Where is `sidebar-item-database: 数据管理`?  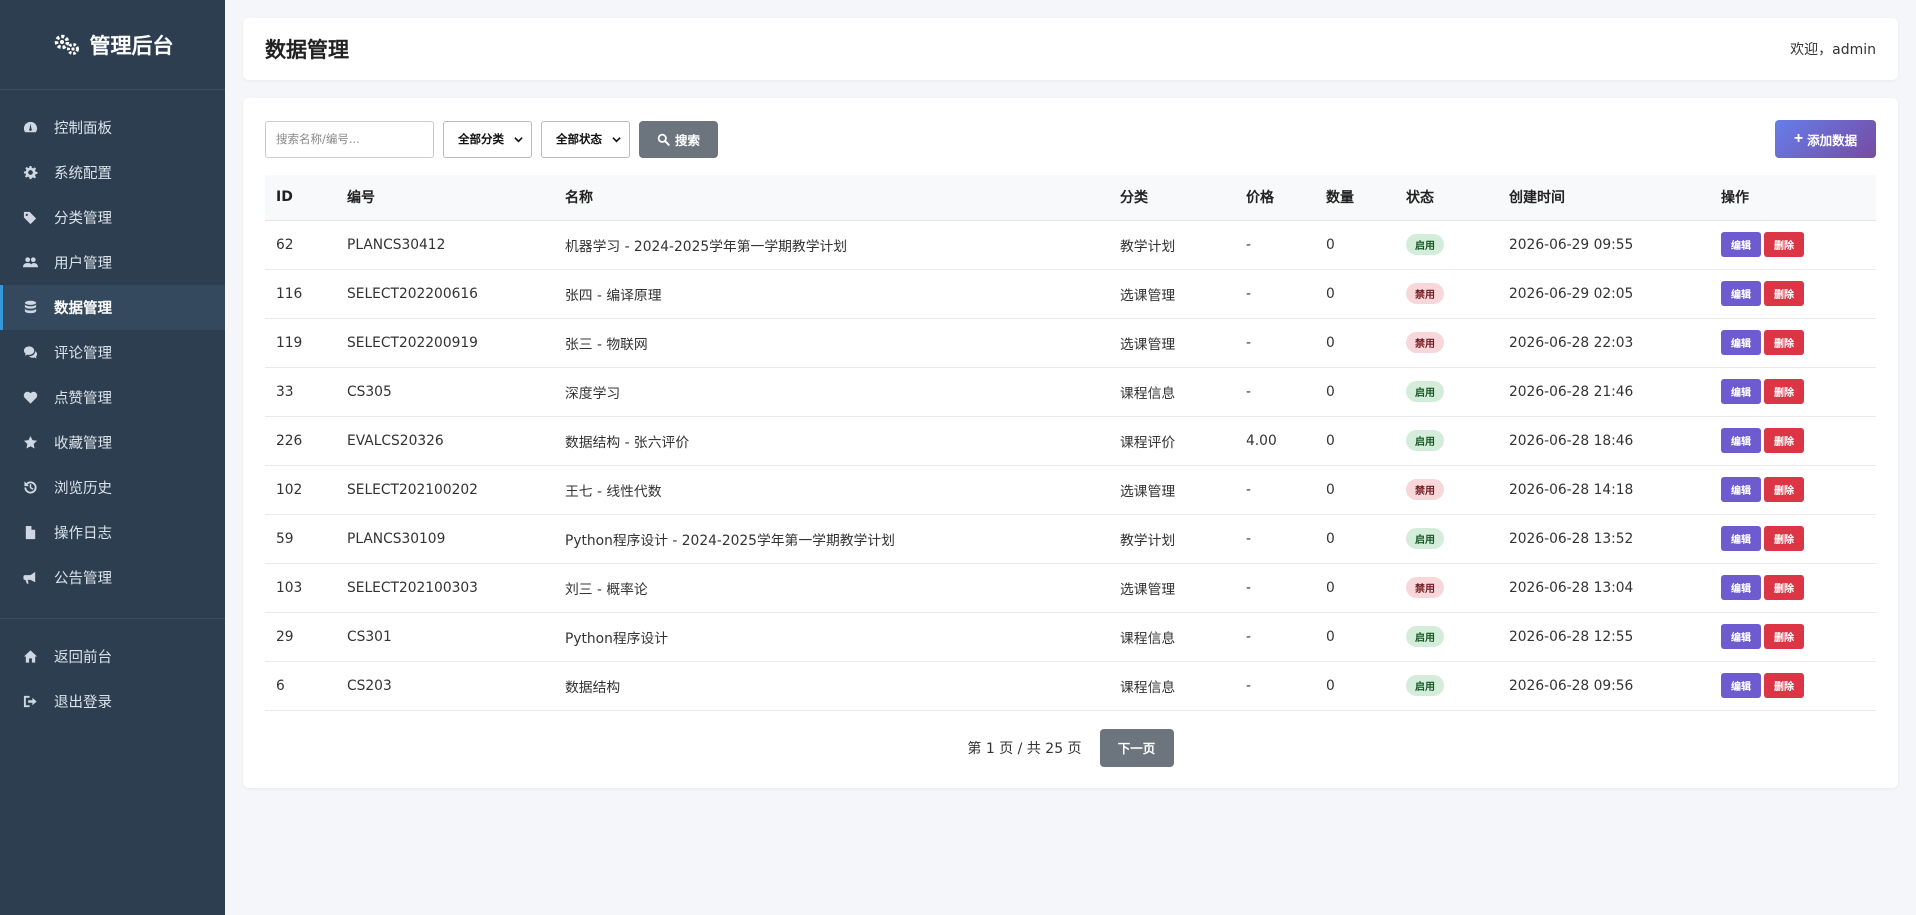 sidebar-item-database: 数据管理 is located at coordinates (112, 307).